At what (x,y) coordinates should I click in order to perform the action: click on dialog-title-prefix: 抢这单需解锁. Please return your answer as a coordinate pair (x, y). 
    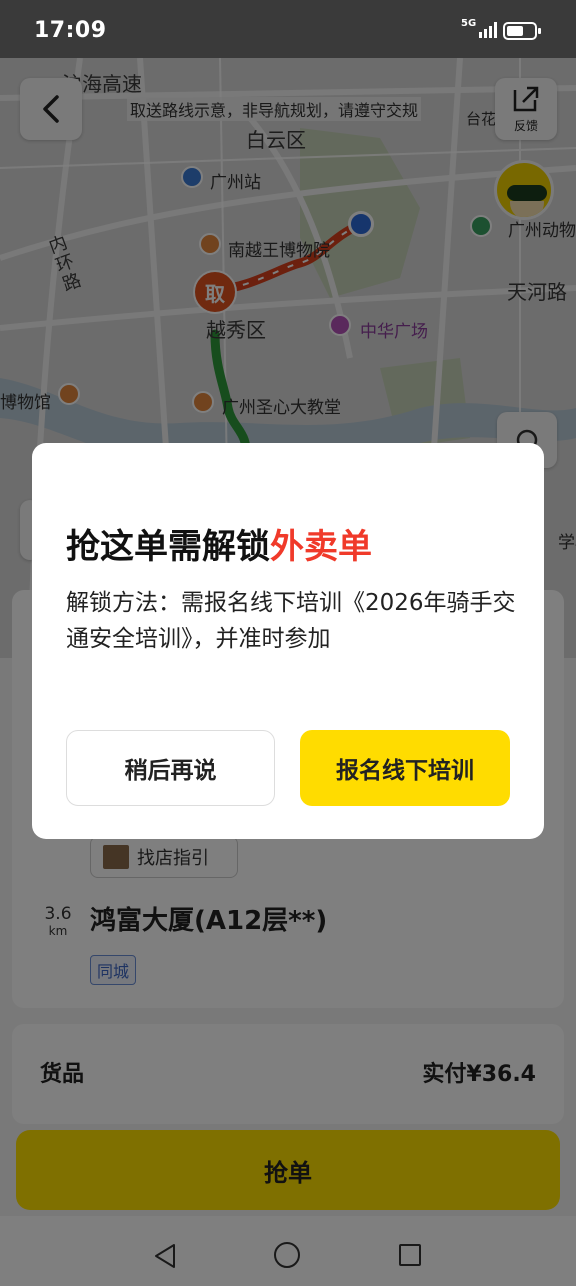
    Looking at the image, I should click on (168, 547).